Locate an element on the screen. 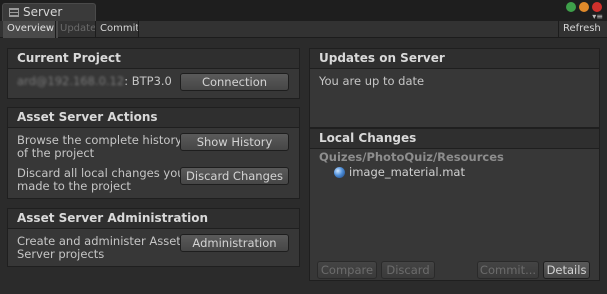  discard-changes-button: Discard Changes is located at coordinates (234, 176).